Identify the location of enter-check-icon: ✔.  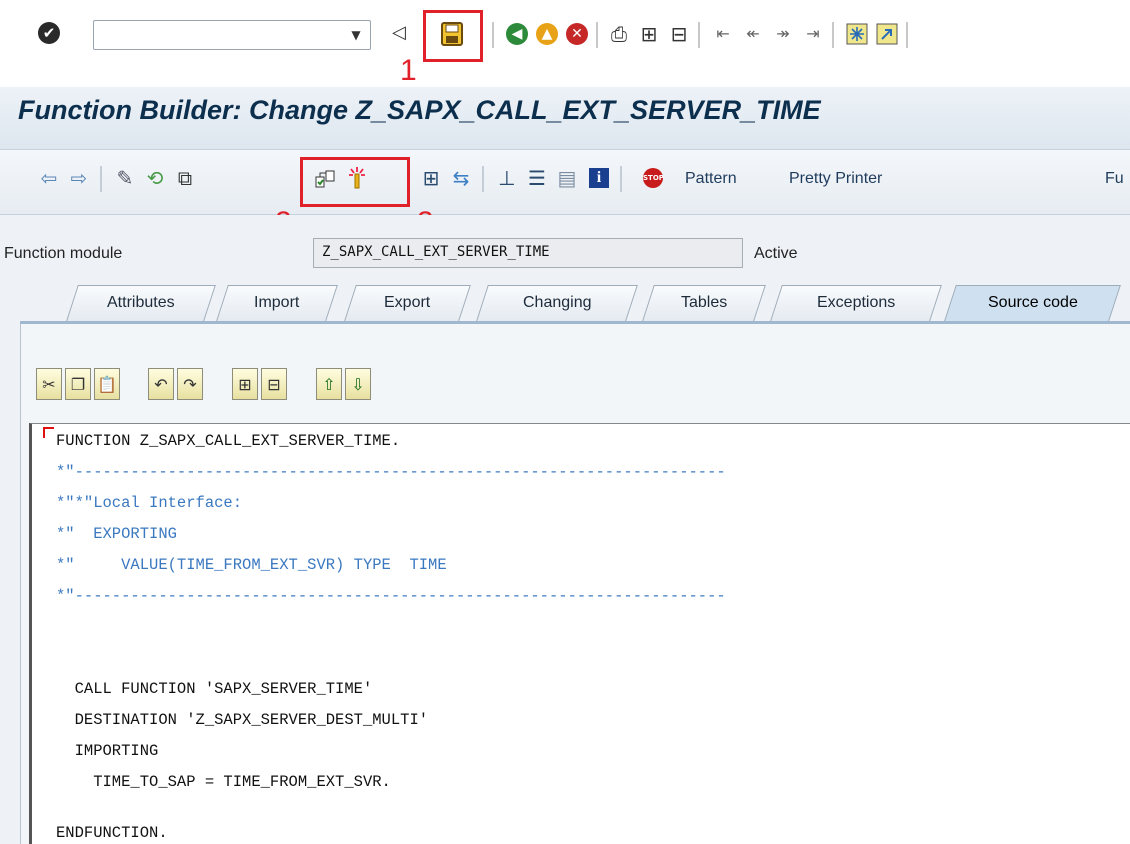
(49, 33).